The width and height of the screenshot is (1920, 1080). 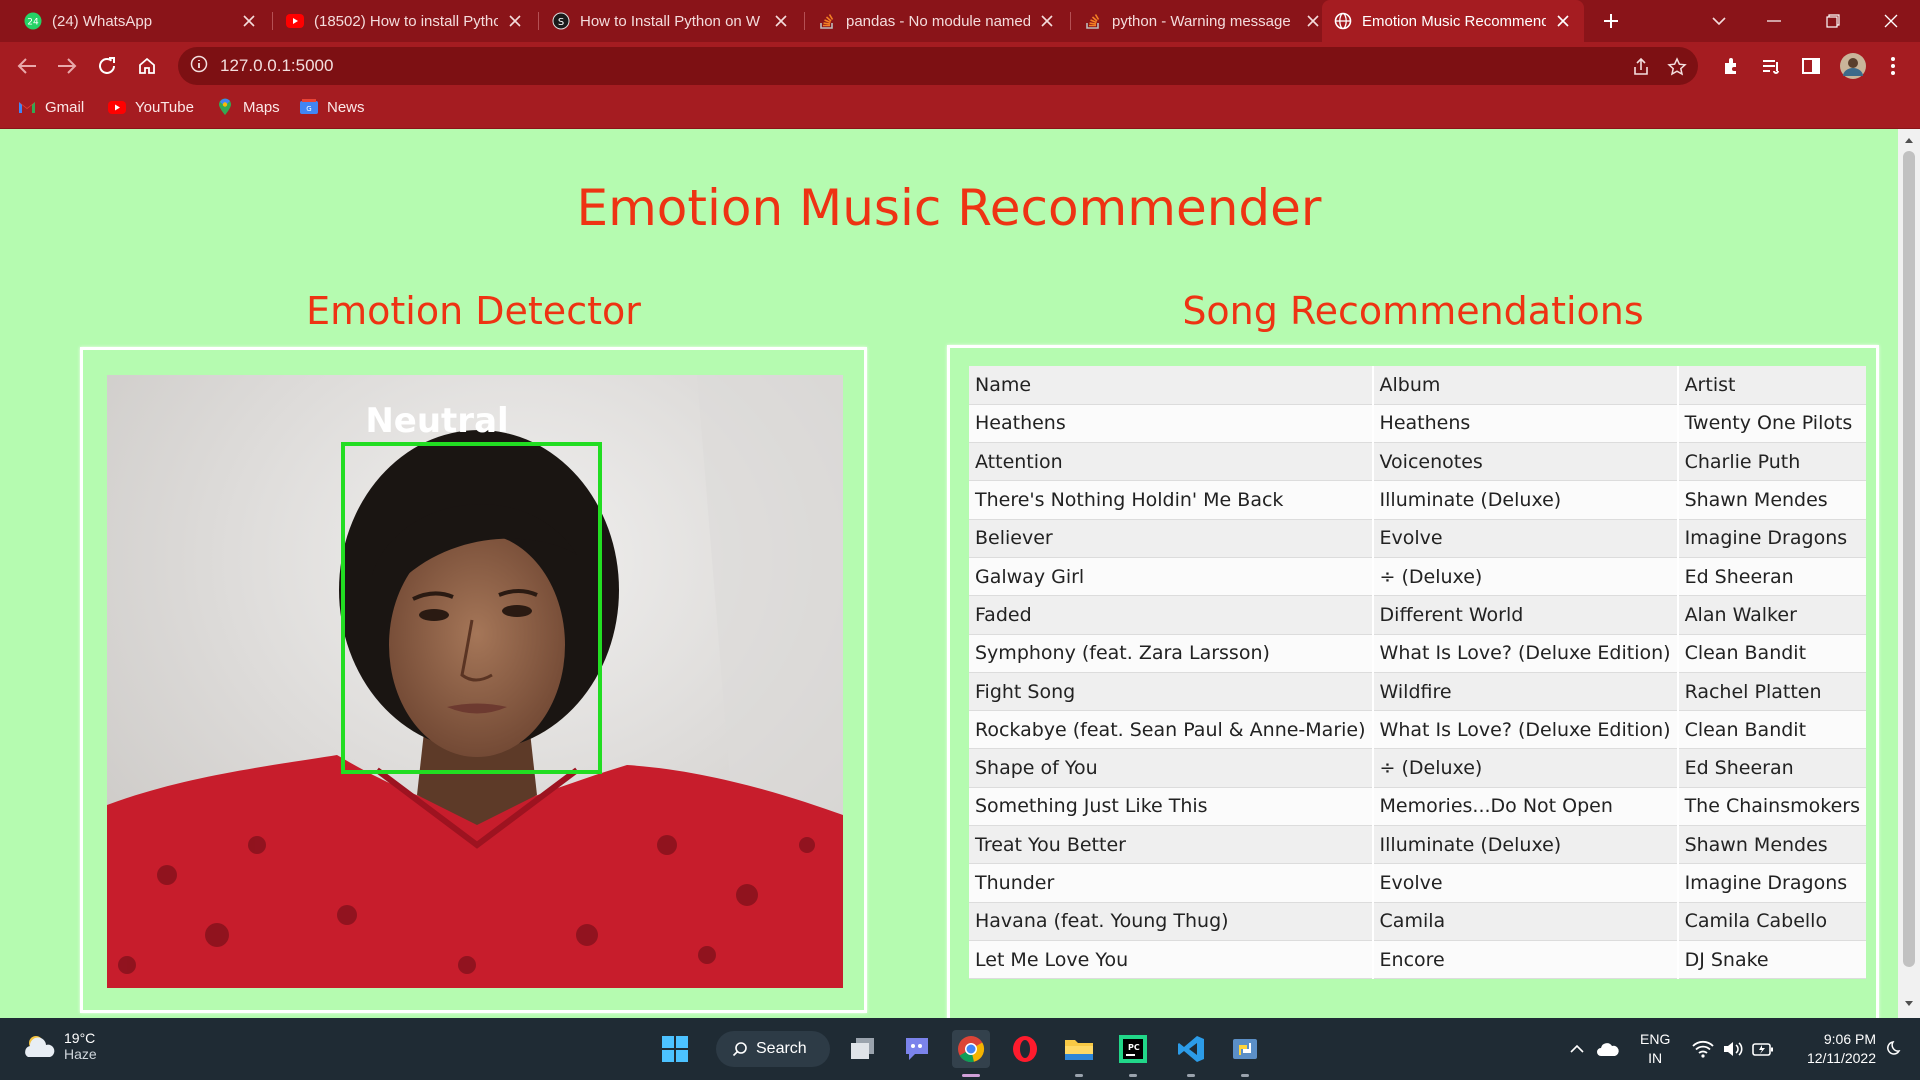 I want to click on scrollbar-thumb, so click(x=1909, y=559).